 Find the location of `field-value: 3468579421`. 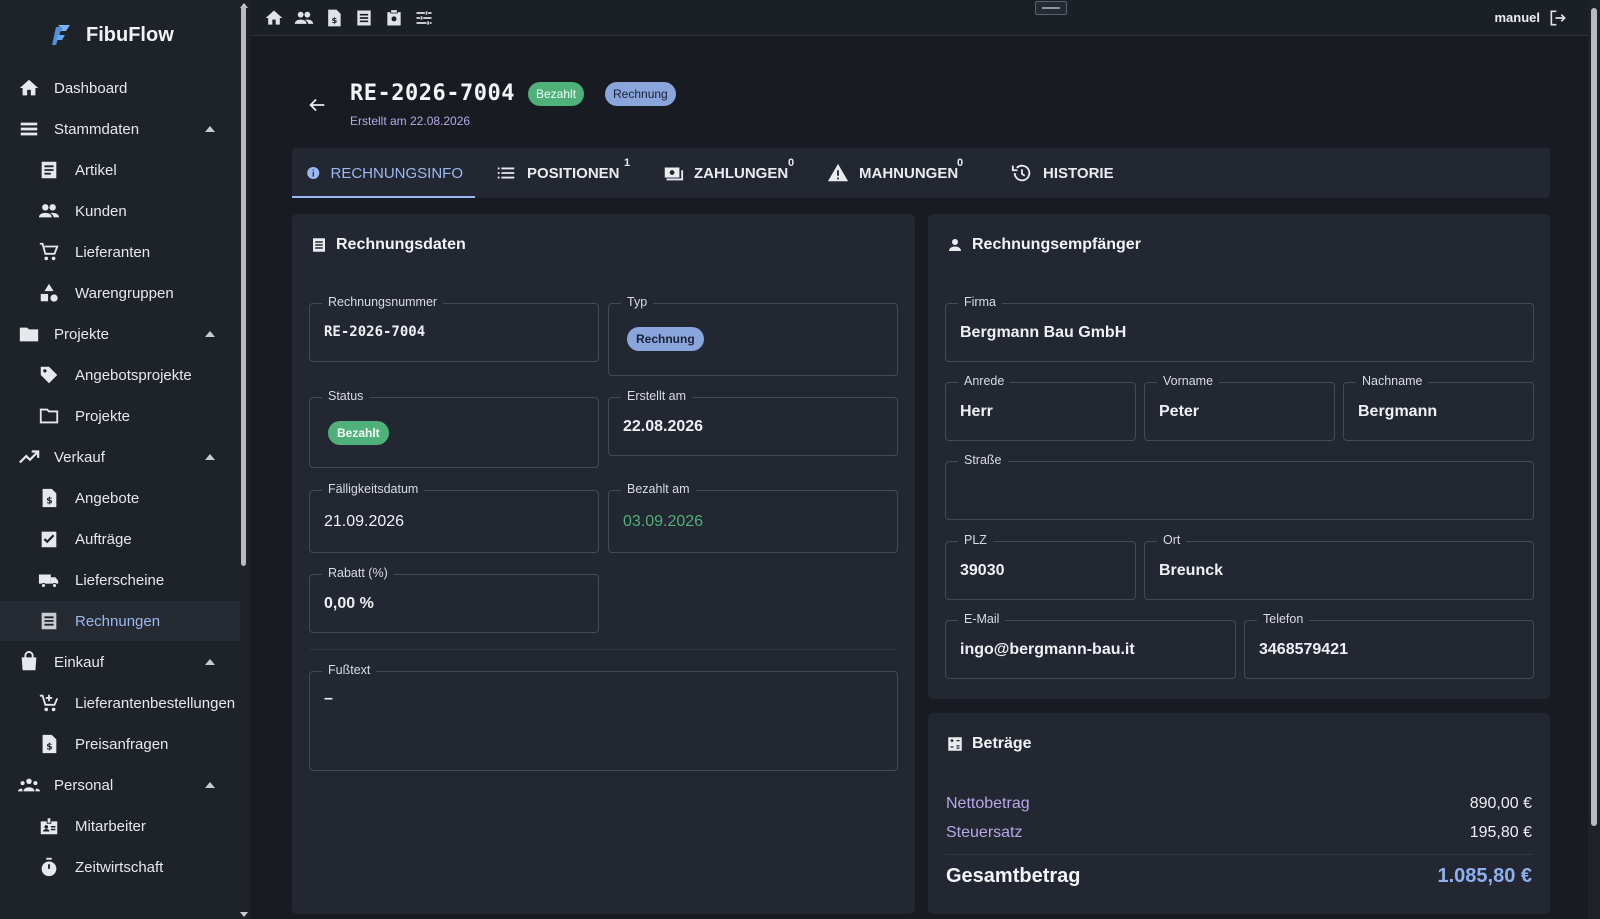

field-value: 3468579421 is located at coordinates (1303, 649).